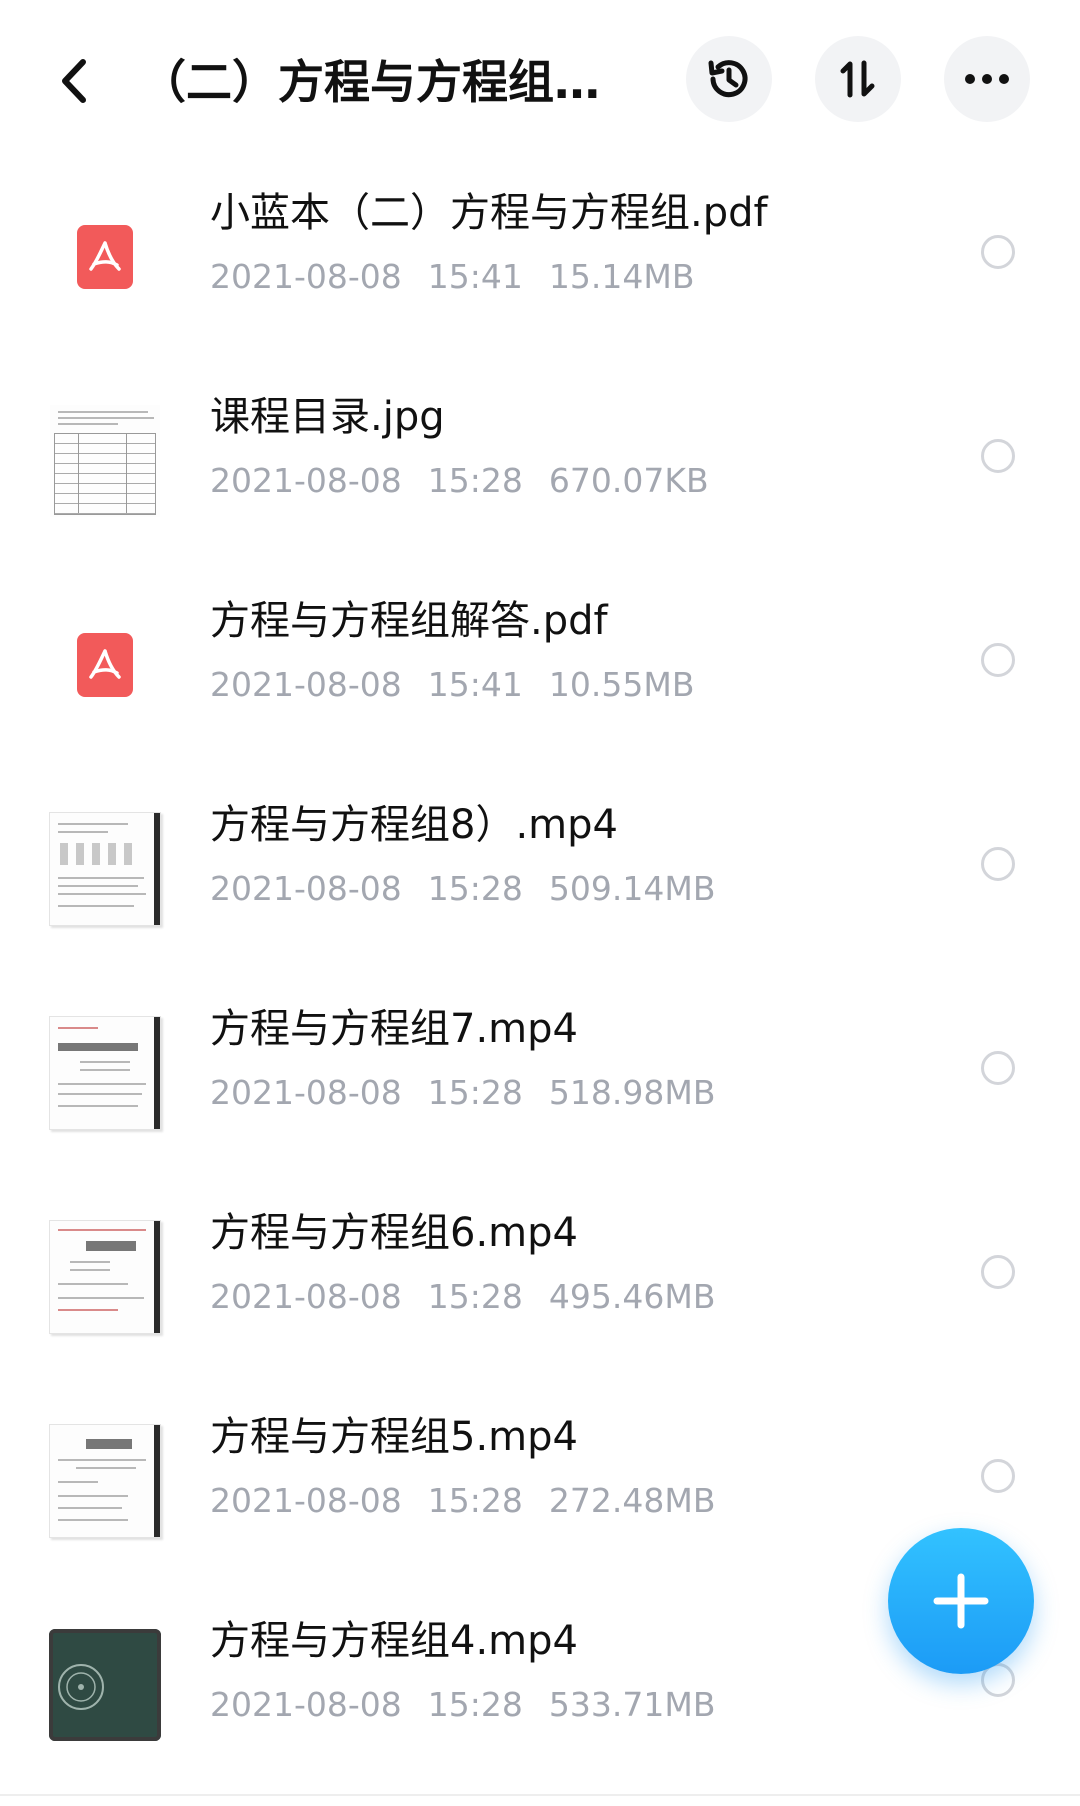 This screenshot has width=1080, height=1806. What do you see at coordinates (463, 1296) in the screenshot?
I see `file-meta: 2021-08-08 15:28 495.46MB` at bounding box center [463, 1296].